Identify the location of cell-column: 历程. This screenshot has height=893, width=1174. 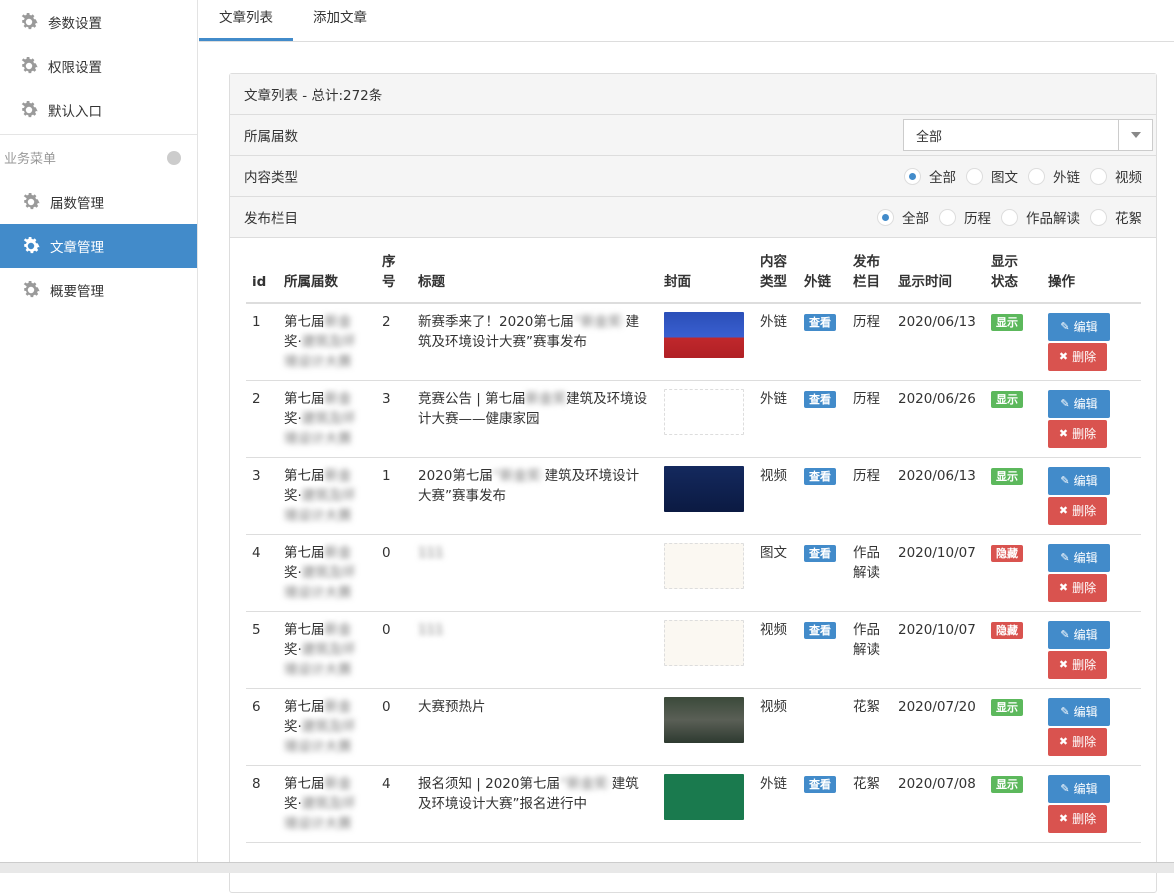
(869, 419).